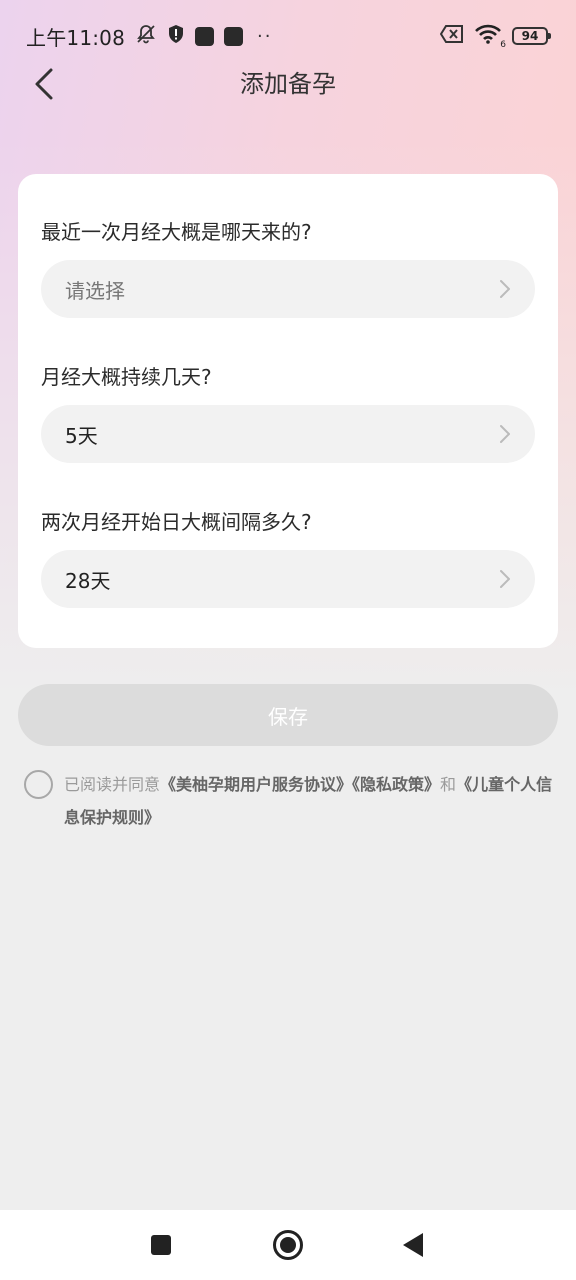  Describe the element at coordinates (38, 784) in the screenshot. I see `agreement-checkbox` at that location.